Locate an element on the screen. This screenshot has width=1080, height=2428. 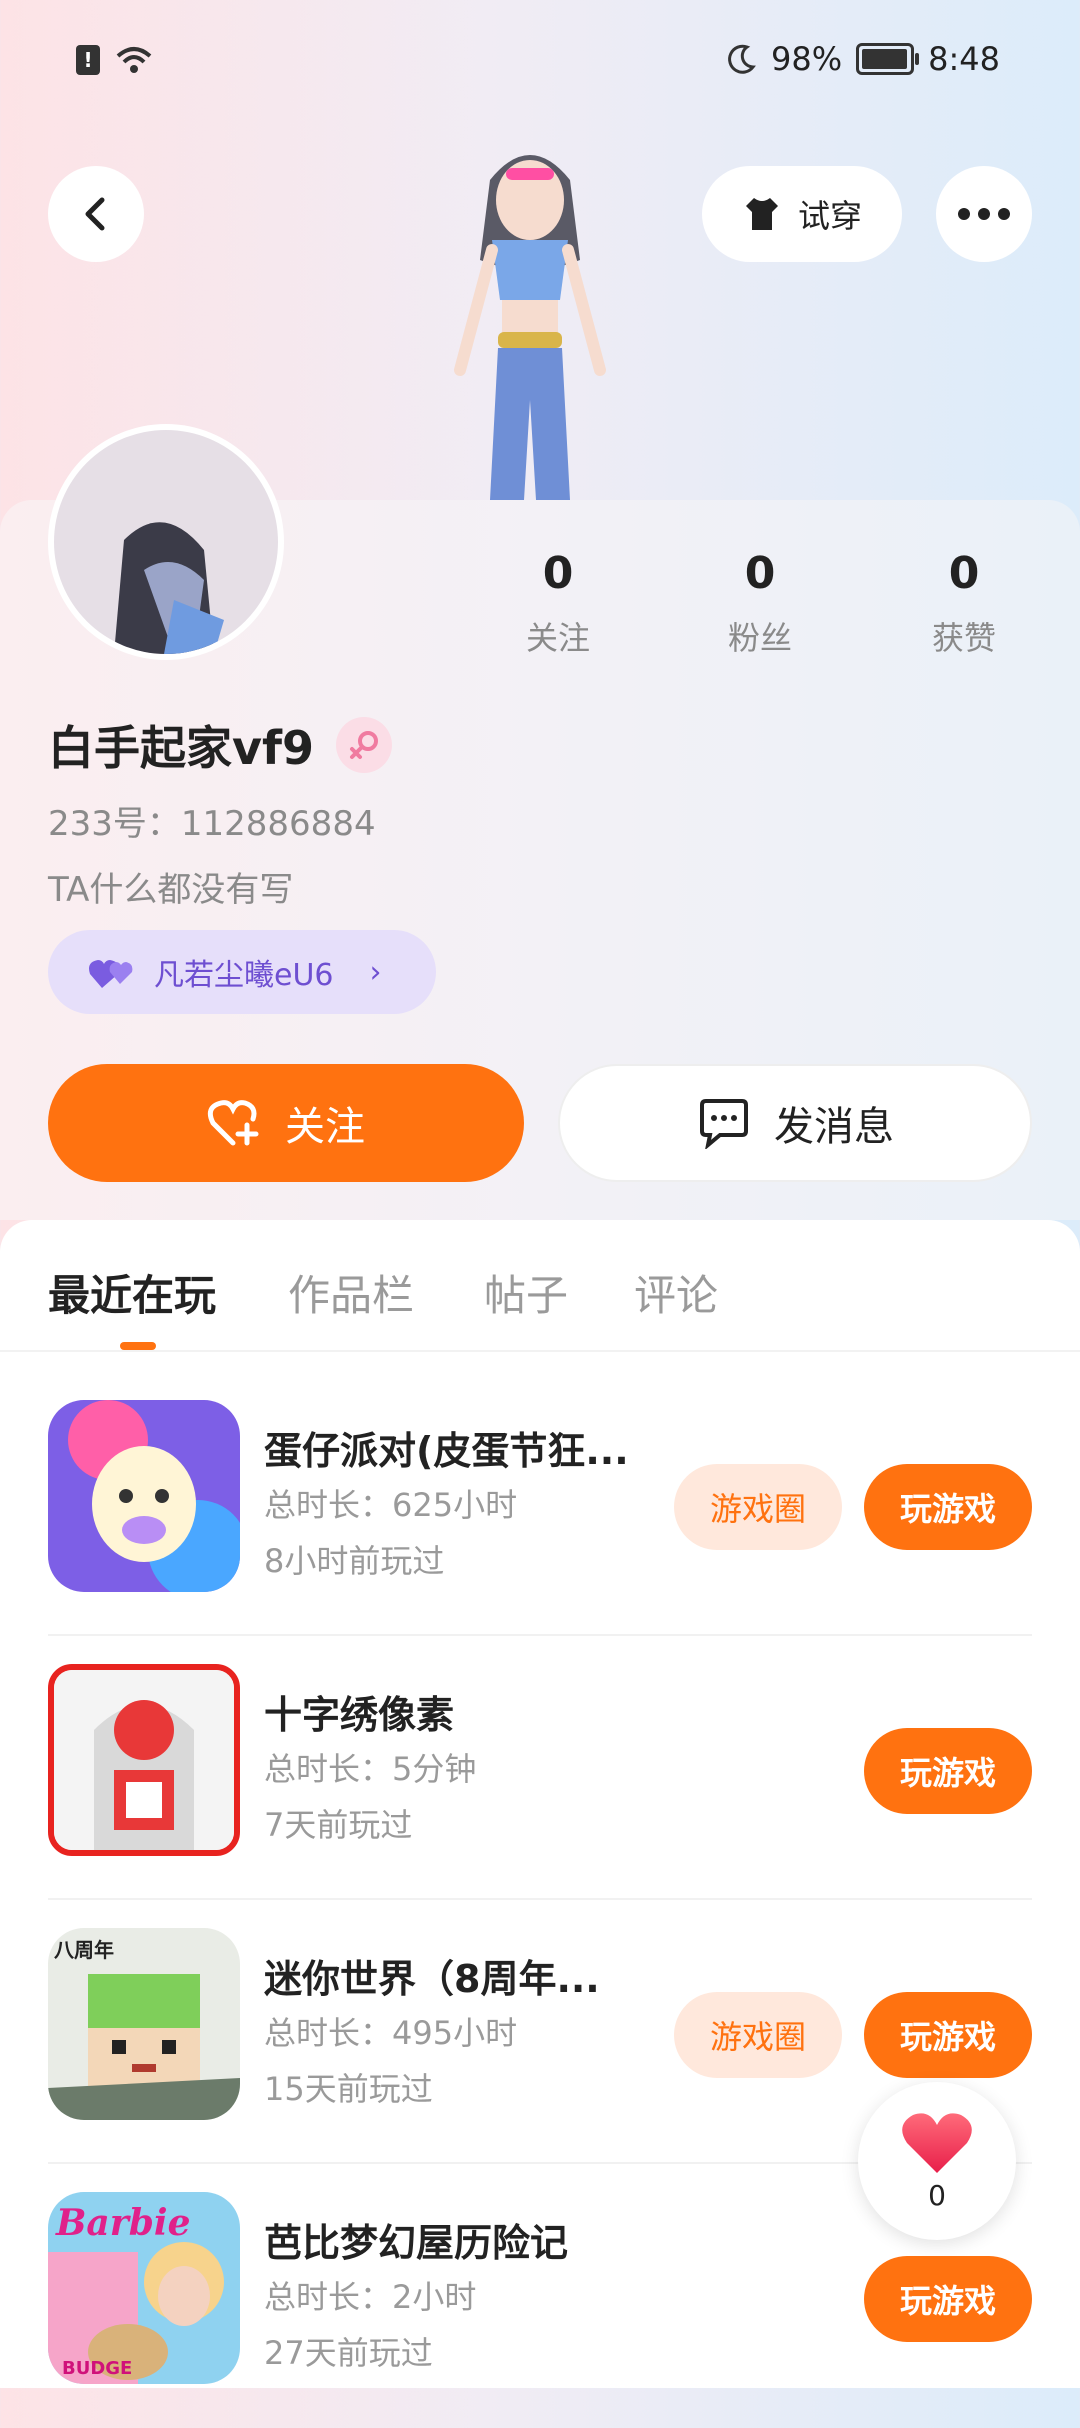
barbie-logo: Barbie is located at coordinates (123, 2223).